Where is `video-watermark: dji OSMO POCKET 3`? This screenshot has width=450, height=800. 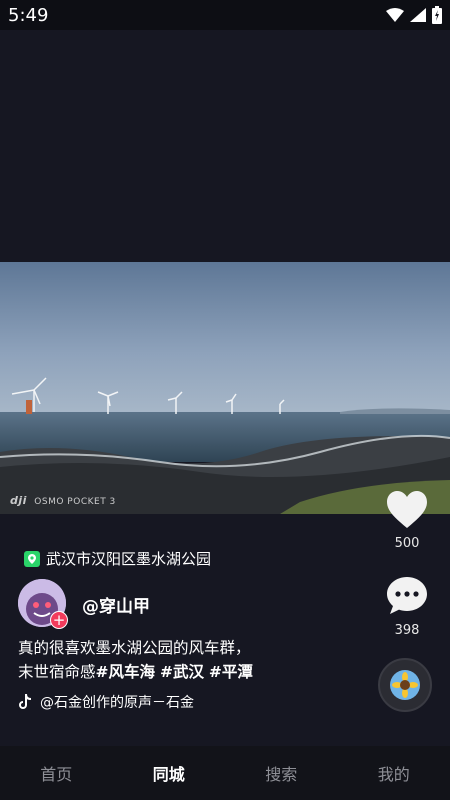 video-watermark: dji OSMO POCKET 3 is located at coordinates (63, 500).